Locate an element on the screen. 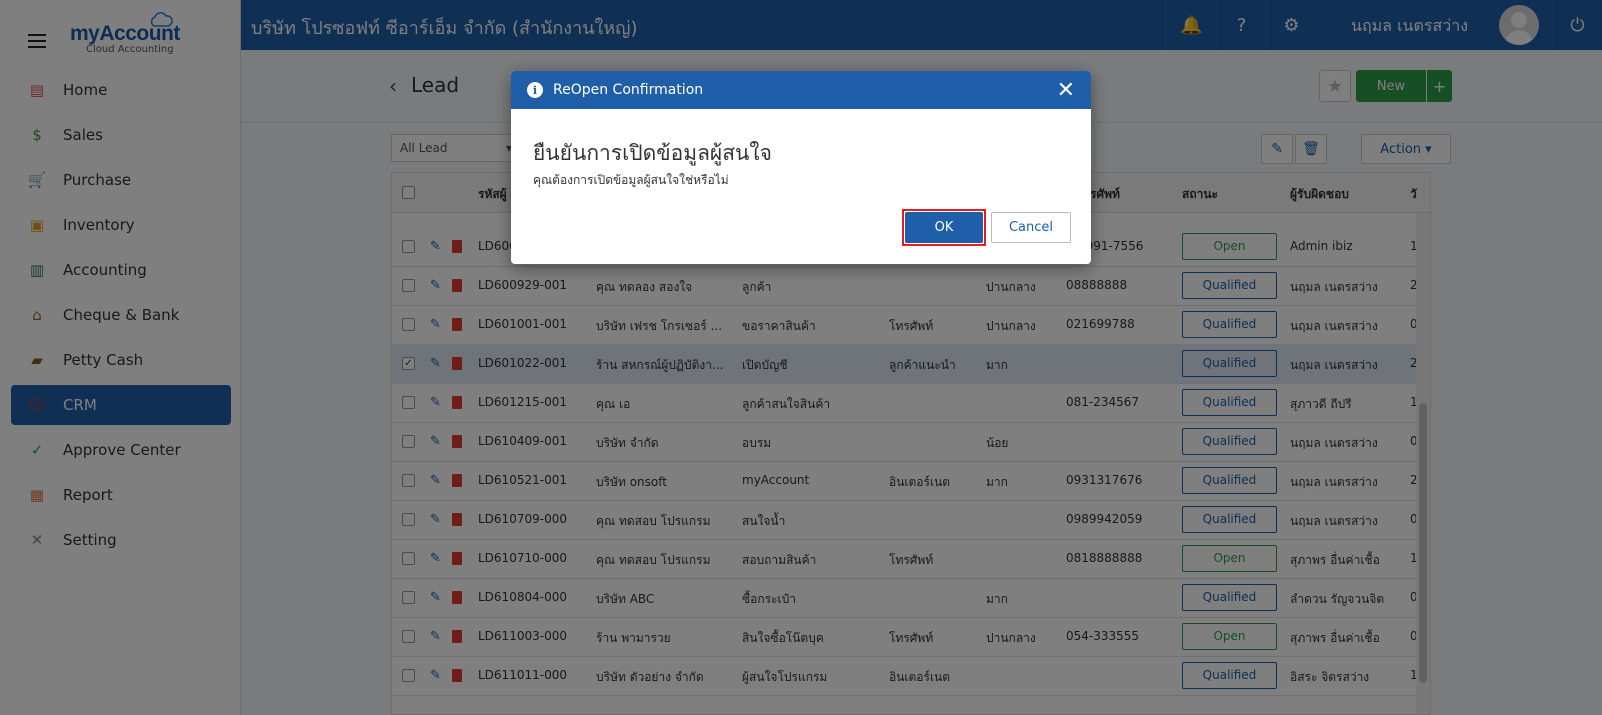 The width and height of the screenshot is (1602, 715). cancel-button: Cancel is located at coordinates (1031, 227).